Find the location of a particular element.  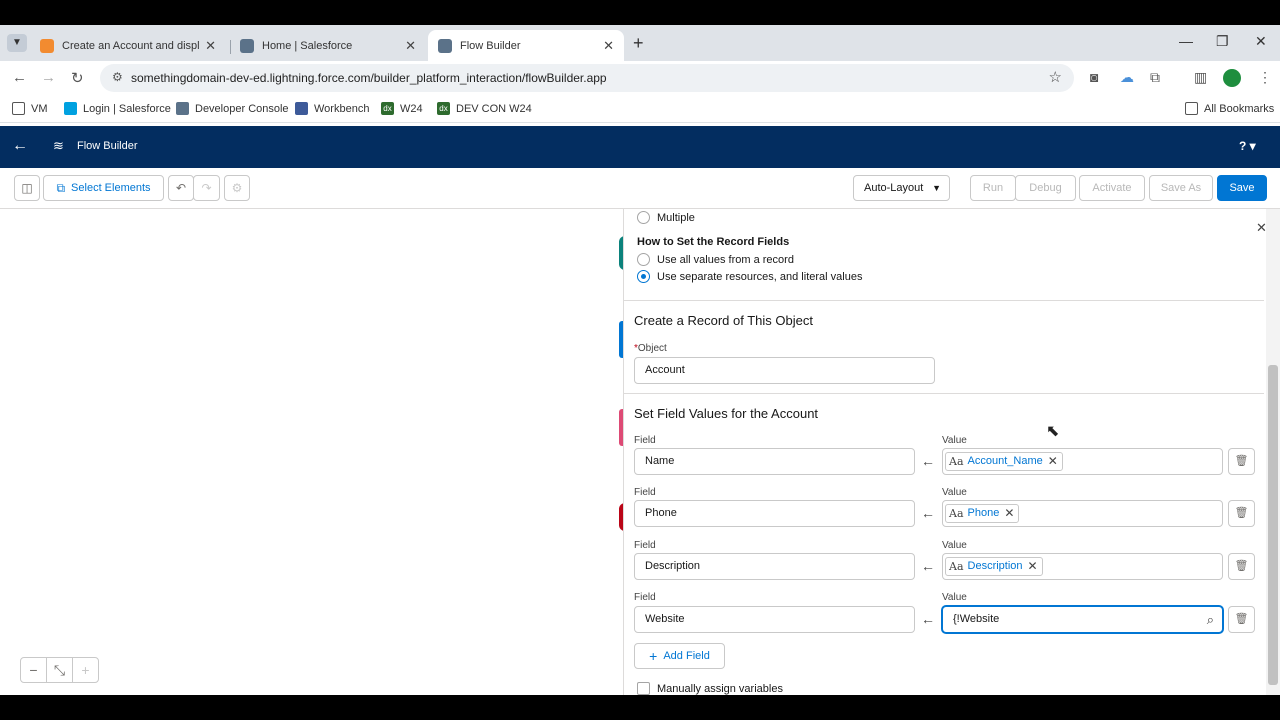

activate-label: Activate is located at coordinates (1112, 188).